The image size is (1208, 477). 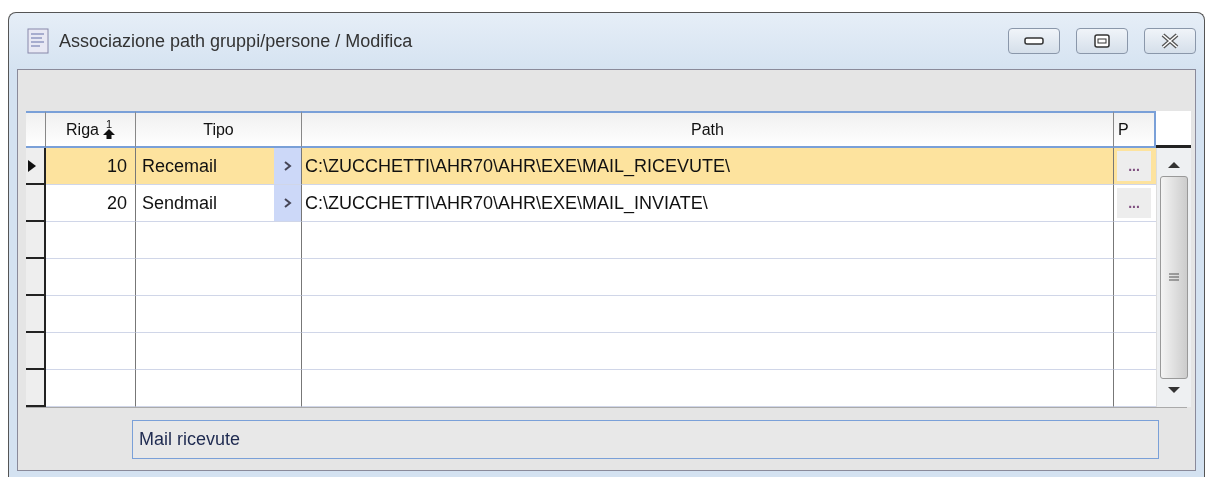 What do you see at coordinates (1135, 129) in the screenshot?
I see `column-header: P` at bounding box center [1135, 129].